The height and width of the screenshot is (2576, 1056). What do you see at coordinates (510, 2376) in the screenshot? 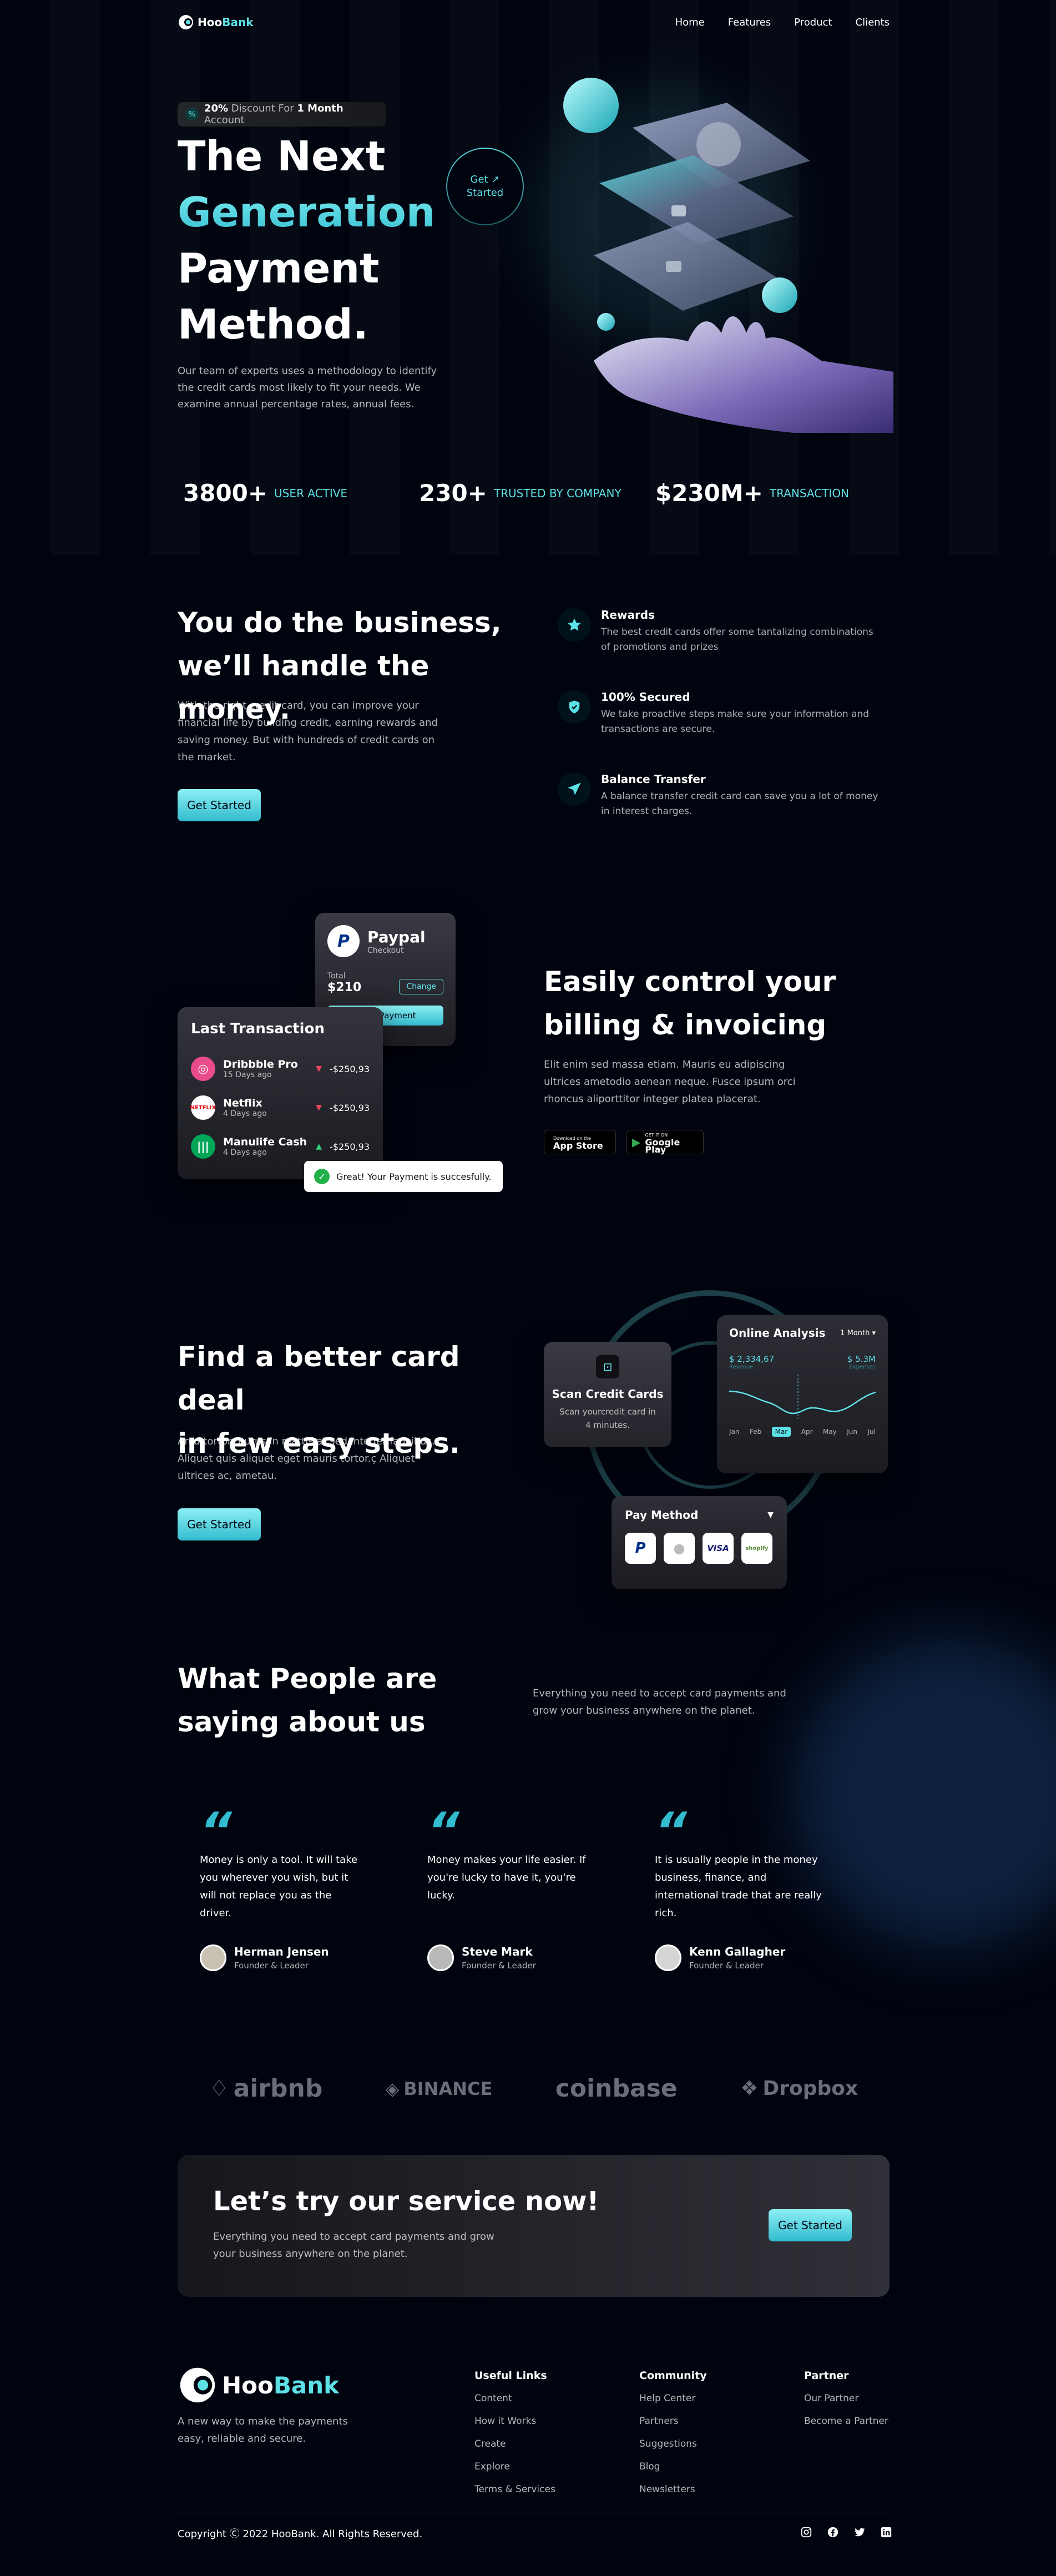
I see `footer-col-title: Useful Links` at bounding box center [510, 2376].